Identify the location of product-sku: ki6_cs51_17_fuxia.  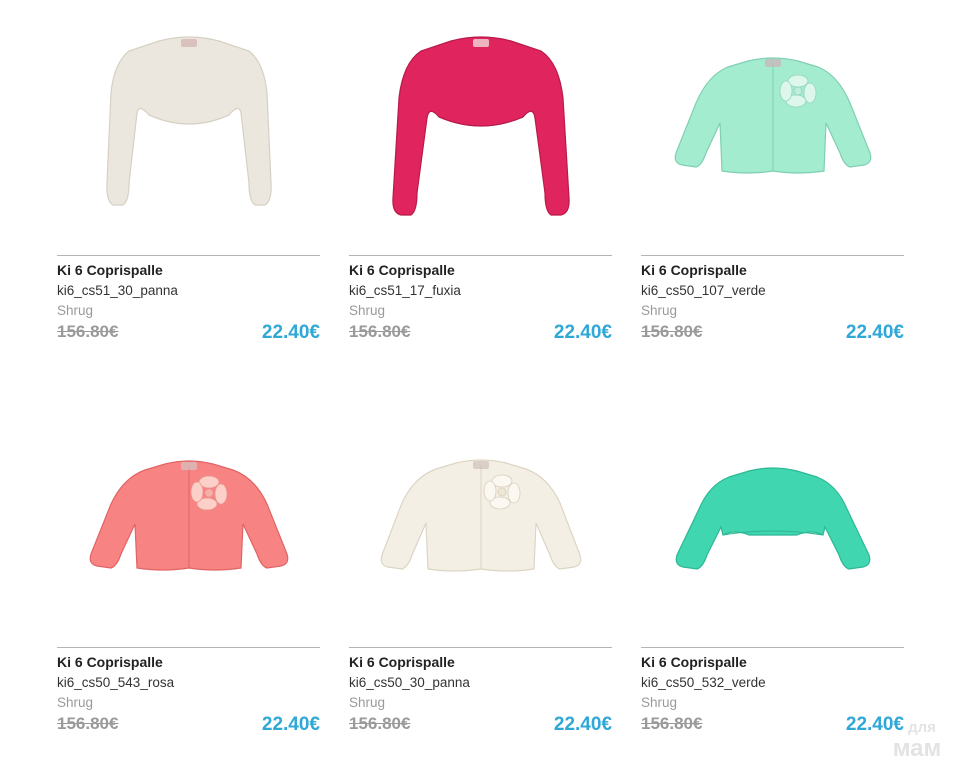
(405, 290).